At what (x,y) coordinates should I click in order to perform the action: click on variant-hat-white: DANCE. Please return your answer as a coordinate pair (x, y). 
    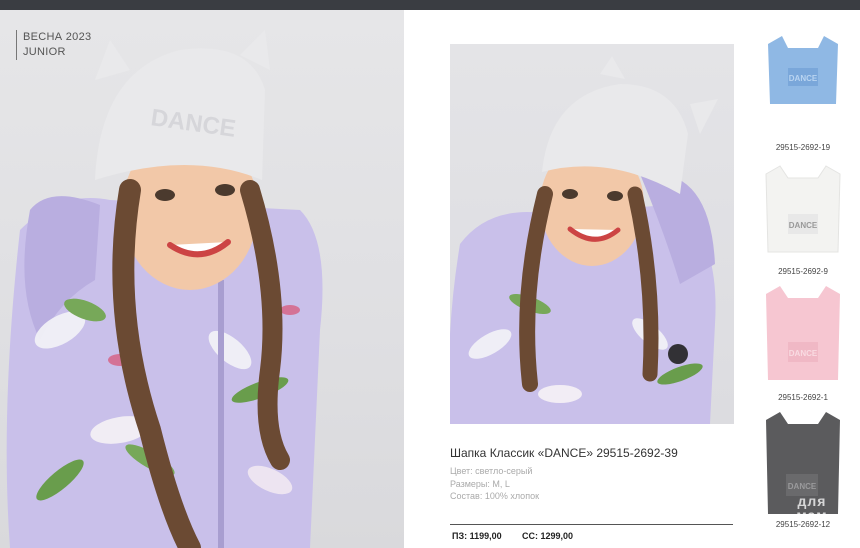
    Looking at the image, I should click on (803, 214).